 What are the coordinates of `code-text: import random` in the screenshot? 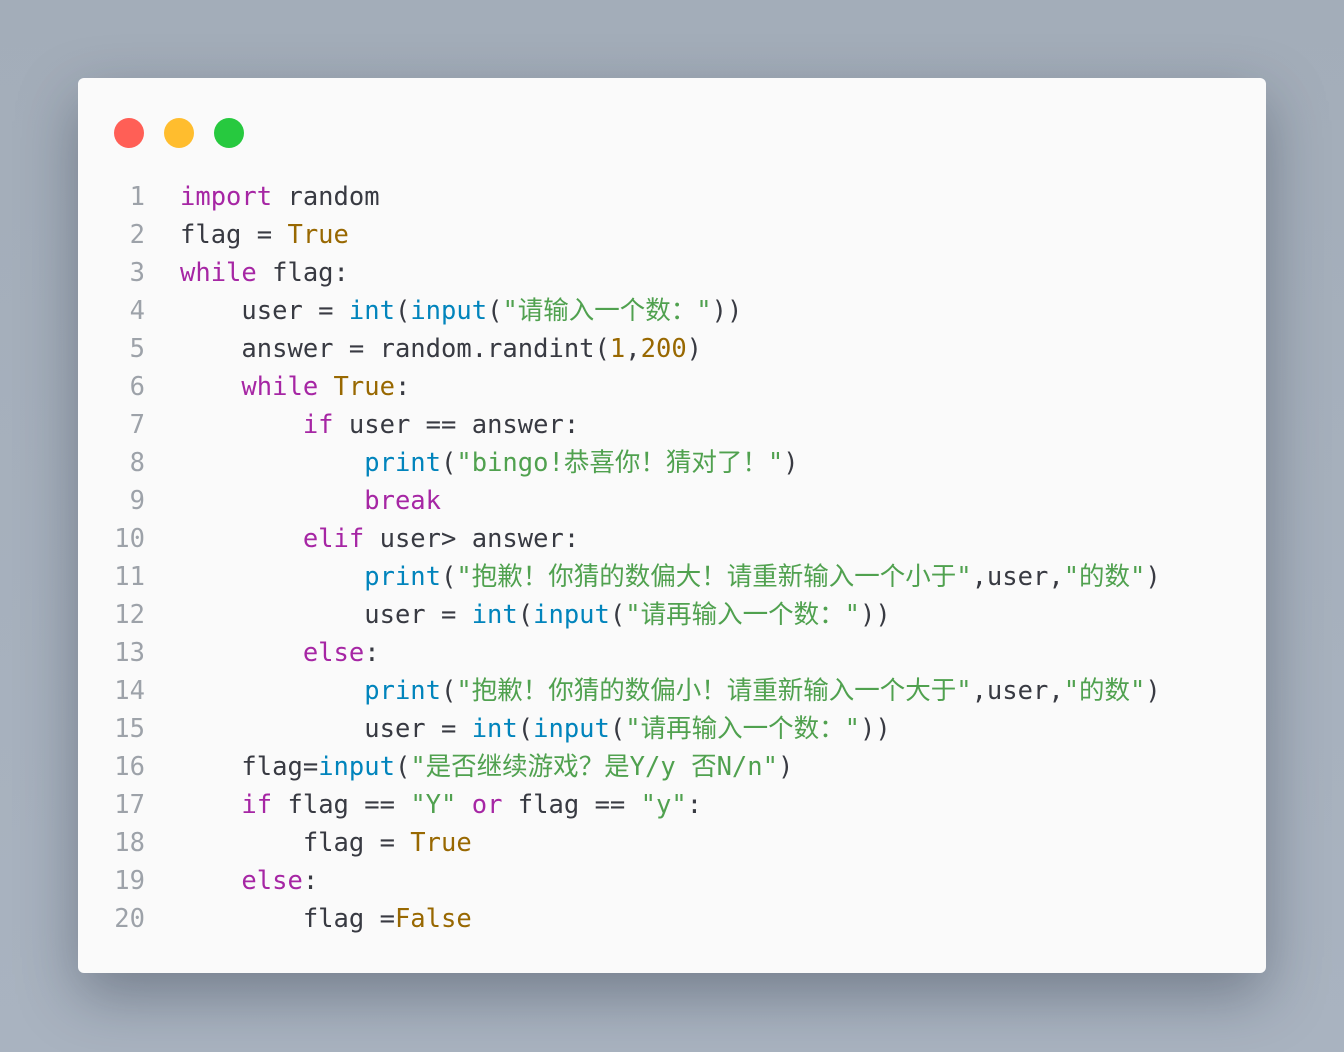 It's located at (280, 197).